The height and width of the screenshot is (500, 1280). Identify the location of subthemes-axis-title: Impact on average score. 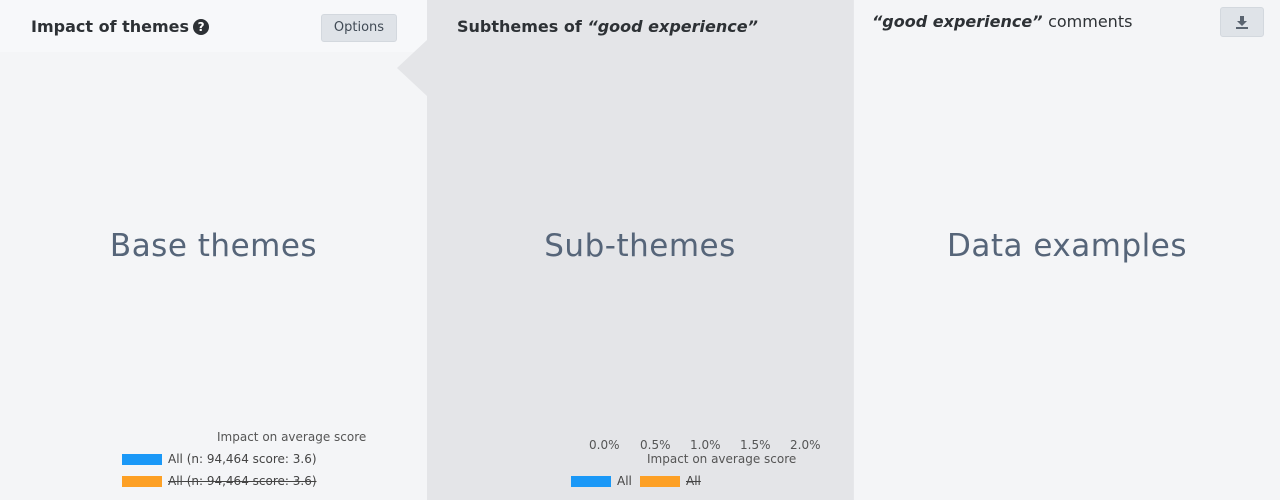
(722, 459).